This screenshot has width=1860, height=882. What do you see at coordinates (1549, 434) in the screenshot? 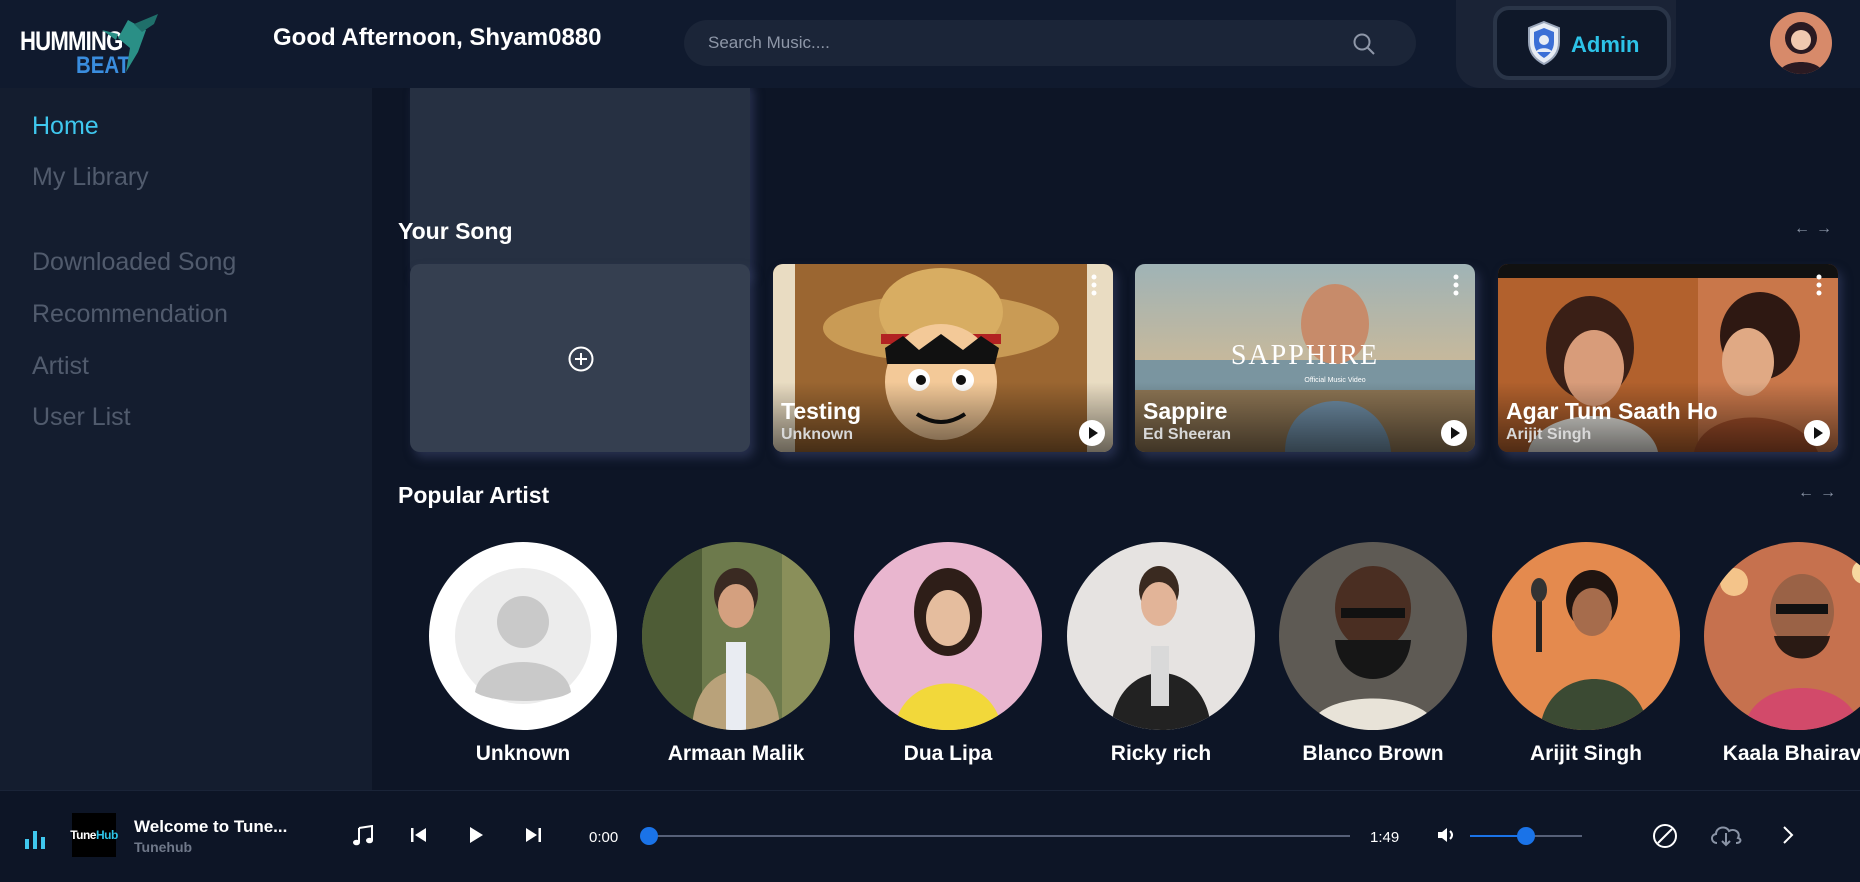
I see `song-artist: Arijit Singh` at bounding box center [1549, 434].